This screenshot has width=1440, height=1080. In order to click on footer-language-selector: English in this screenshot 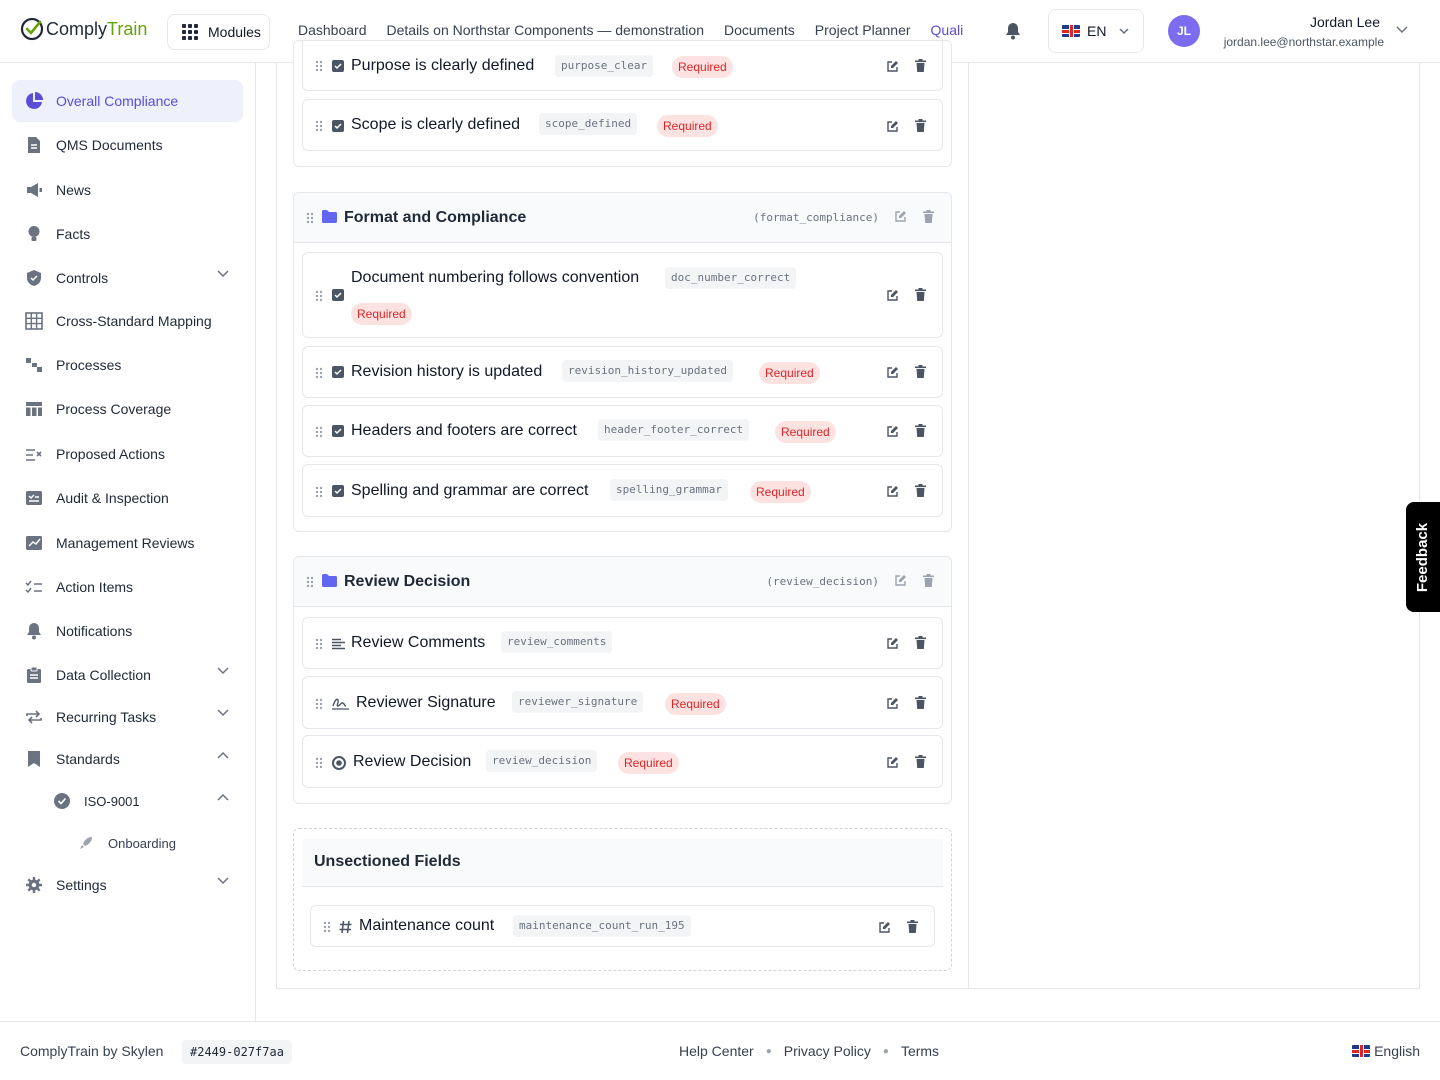, I will do `click(1386, 1051)`.